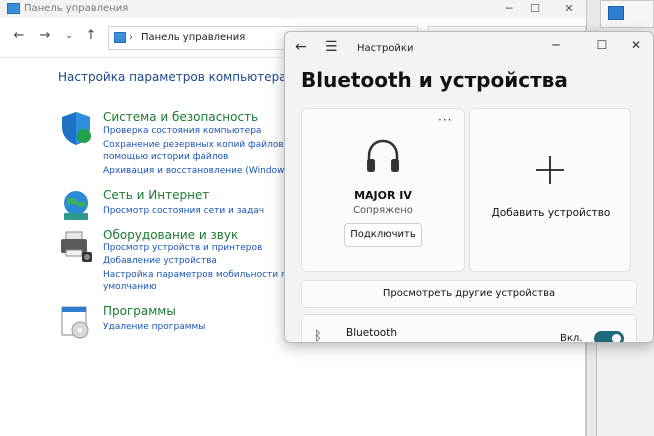 The width and height of the screenshot is (654, 436). I want to click on category-link: умолчанию, so click(130, 287).